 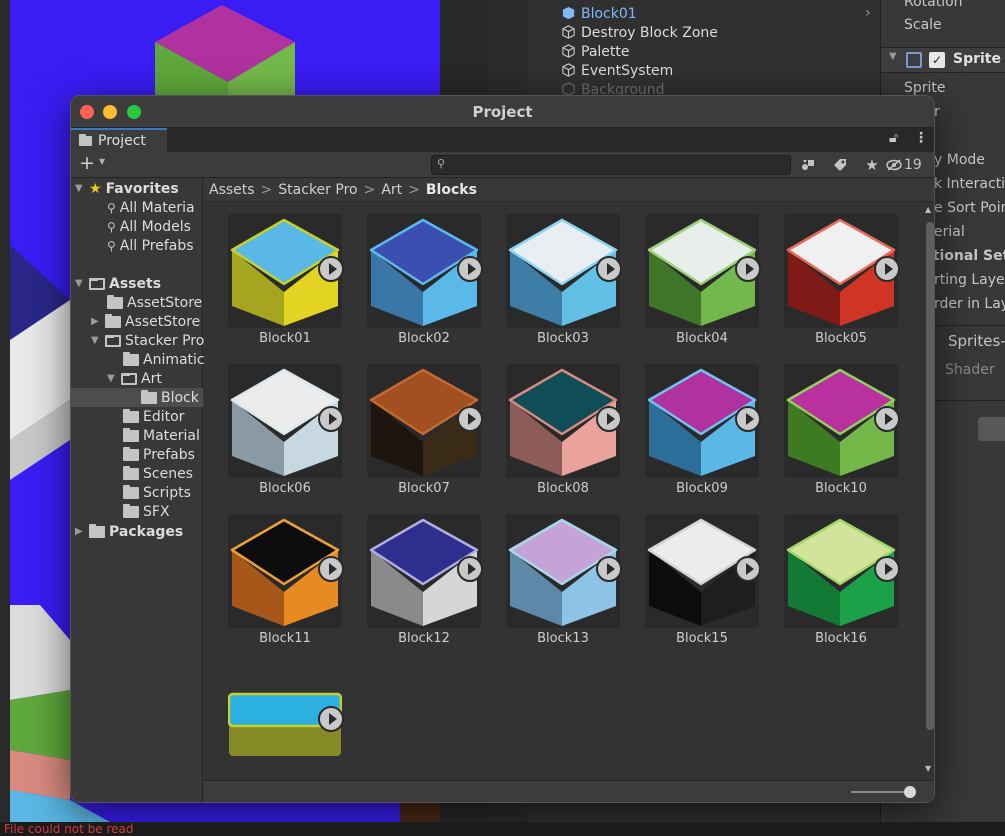 What do you see at coordinates (146, 511) in the screenshot?
I see `tree-folder: SFX` at bounding box center [146, 511].